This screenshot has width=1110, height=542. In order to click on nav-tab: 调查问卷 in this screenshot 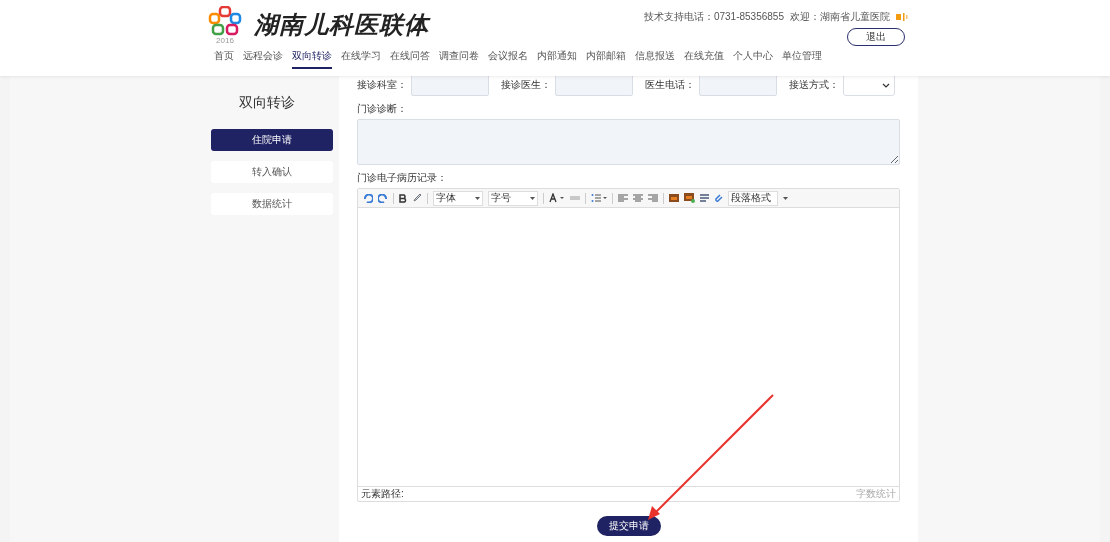, I will do `click(459, 57)`.